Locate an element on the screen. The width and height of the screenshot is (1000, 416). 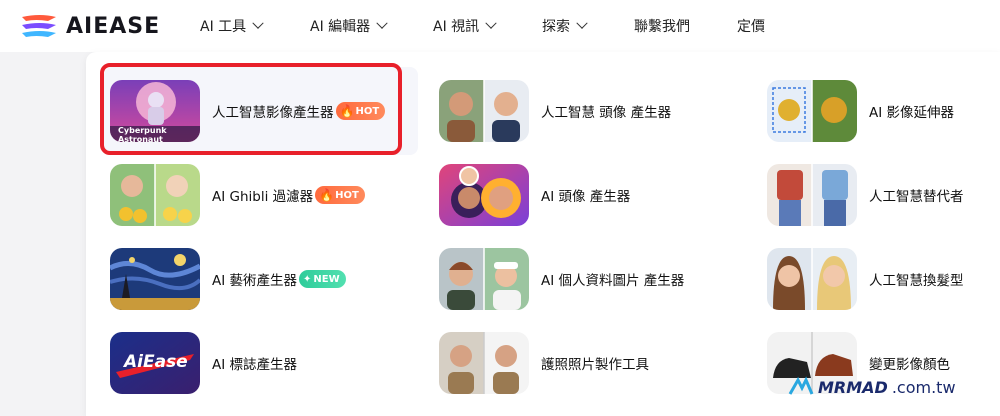
menu-item-ai-clothes-changer: 人工智慧替代者 is located at coordinates (865, 195).